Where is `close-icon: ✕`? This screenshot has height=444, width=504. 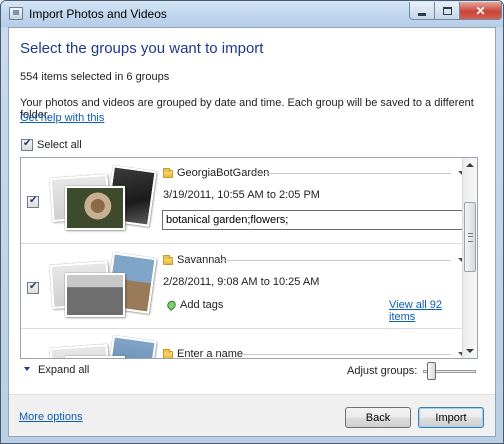 close-icon: ✕ is located at coordinates (480, 10).